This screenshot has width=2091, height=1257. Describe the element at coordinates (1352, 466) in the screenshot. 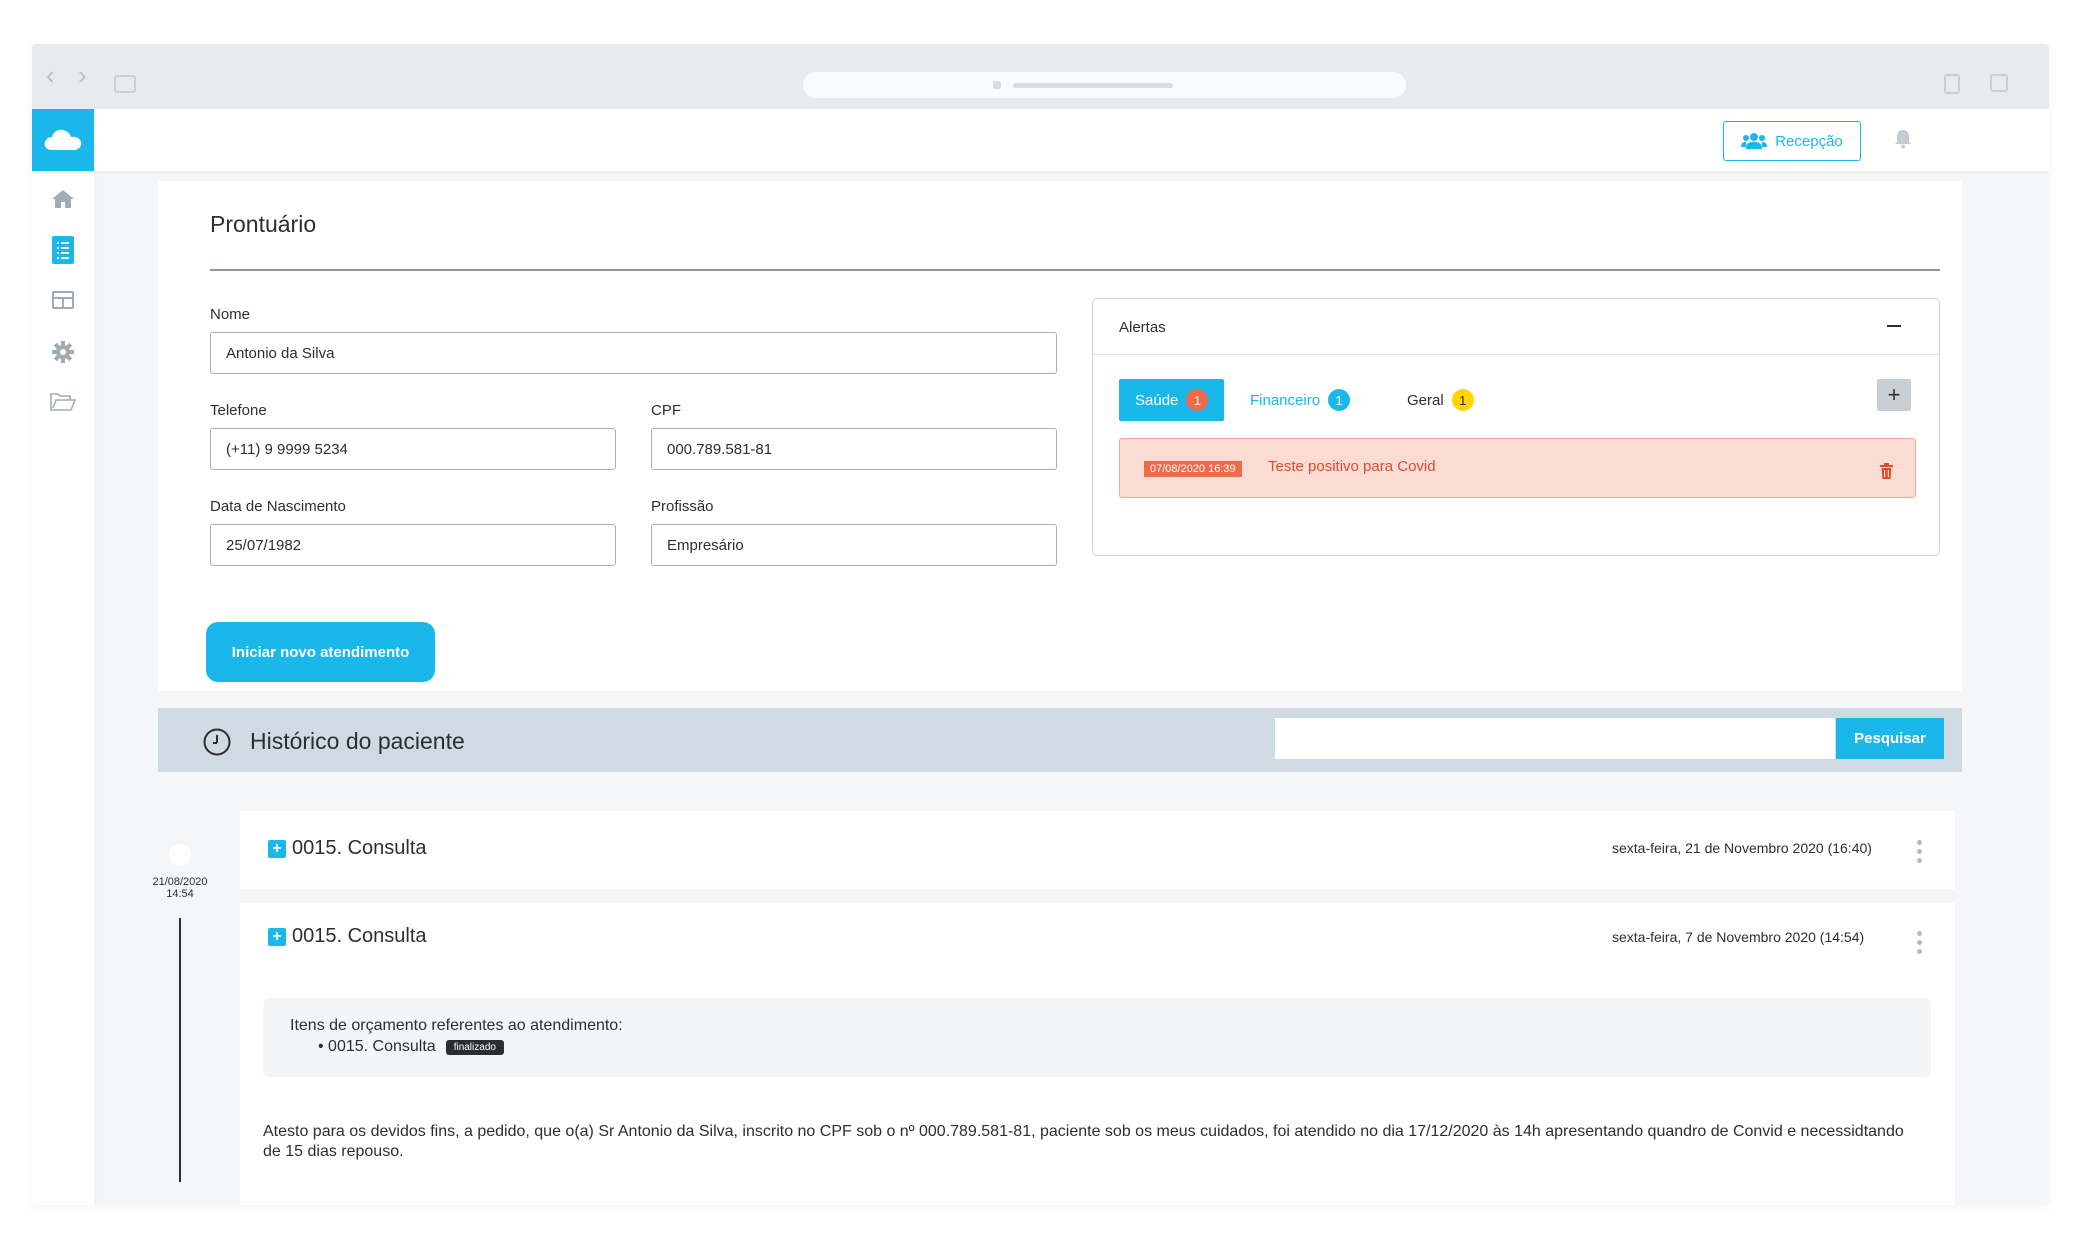

I see `alert-text: Teste positivo para Covid` at that location.